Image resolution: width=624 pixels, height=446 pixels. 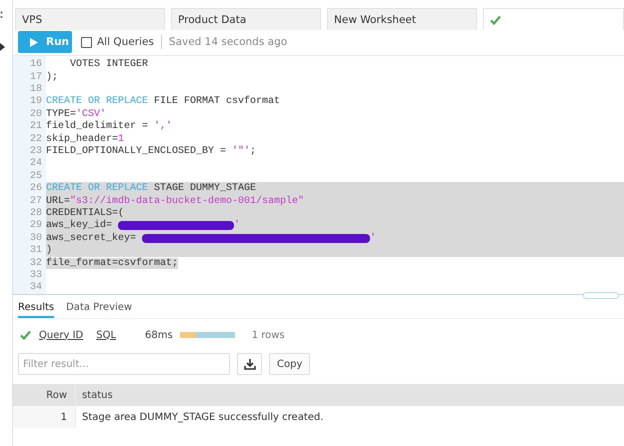 I want to click on line-number: 18, so click(x=35, y=90).